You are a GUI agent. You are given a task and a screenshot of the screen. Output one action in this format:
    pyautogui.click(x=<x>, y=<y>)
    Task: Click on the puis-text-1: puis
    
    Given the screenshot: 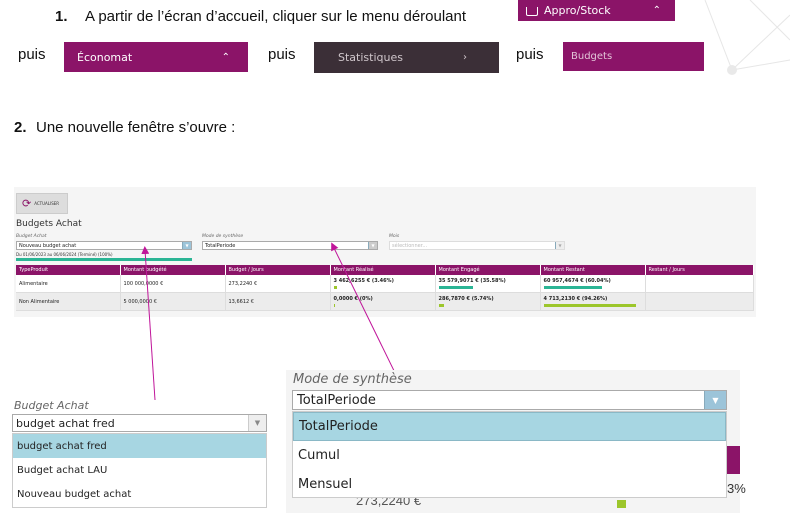 What is the action you would take?
    pyautogui.click(x=32, y=54)
    